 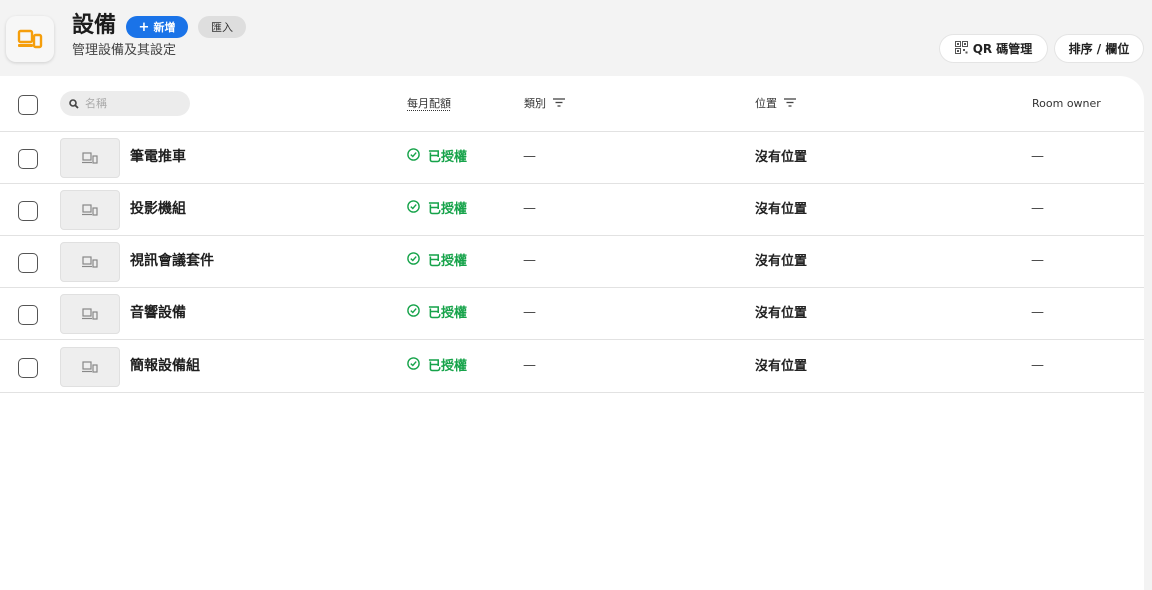 What do you see at coordinates (124, 50) in the screenshot?
I see `page-subtitle: 管理設備及其設定` at bounding box center [124, 50].